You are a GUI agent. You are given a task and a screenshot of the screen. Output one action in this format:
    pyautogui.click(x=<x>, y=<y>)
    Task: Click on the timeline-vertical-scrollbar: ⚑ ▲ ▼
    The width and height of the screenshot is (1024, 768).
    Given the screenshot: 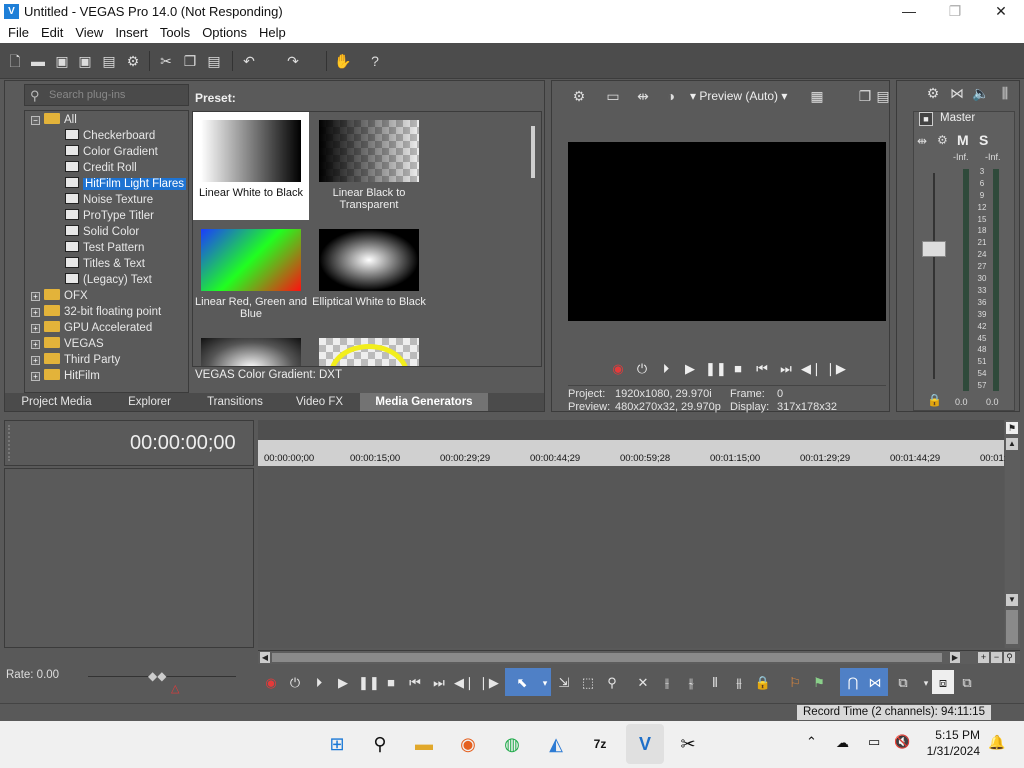 What is the action you would take?
    pyautogui.click(x=1012, y=534)
    